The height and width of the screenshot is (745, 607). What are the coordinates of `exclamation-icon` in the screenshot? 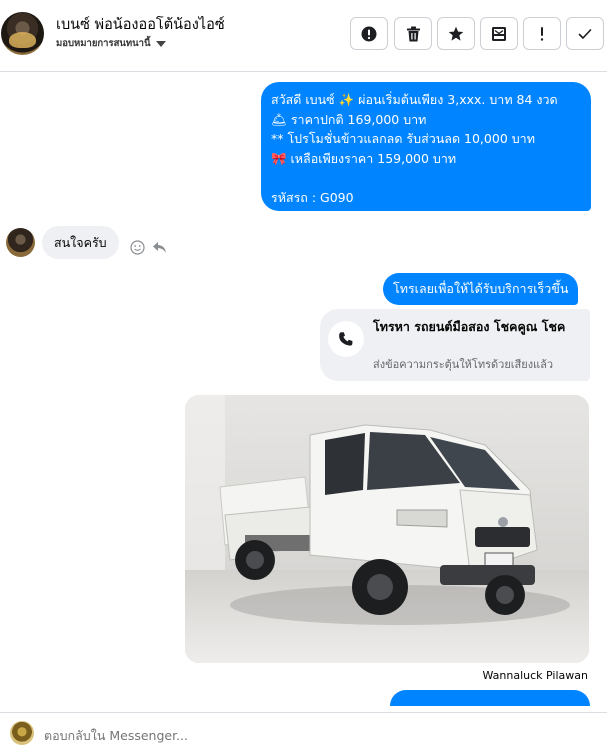 It's located at (542, 33).